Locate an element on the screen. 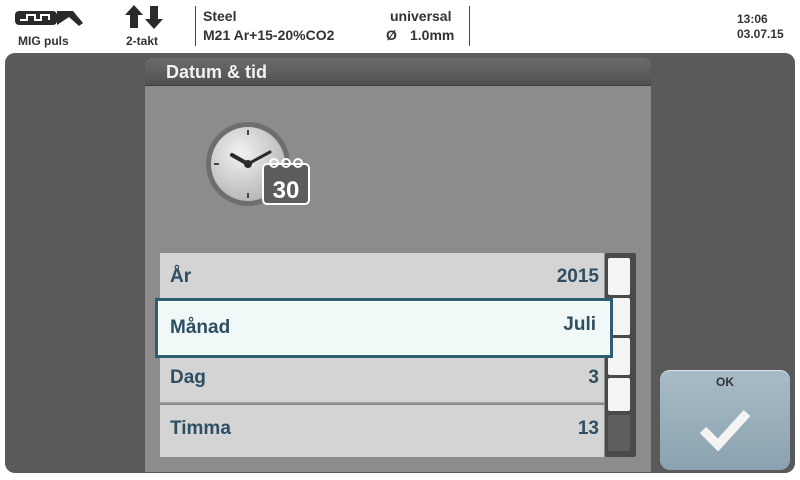  status-time: 13:06 is located at coordinates (752, 19).